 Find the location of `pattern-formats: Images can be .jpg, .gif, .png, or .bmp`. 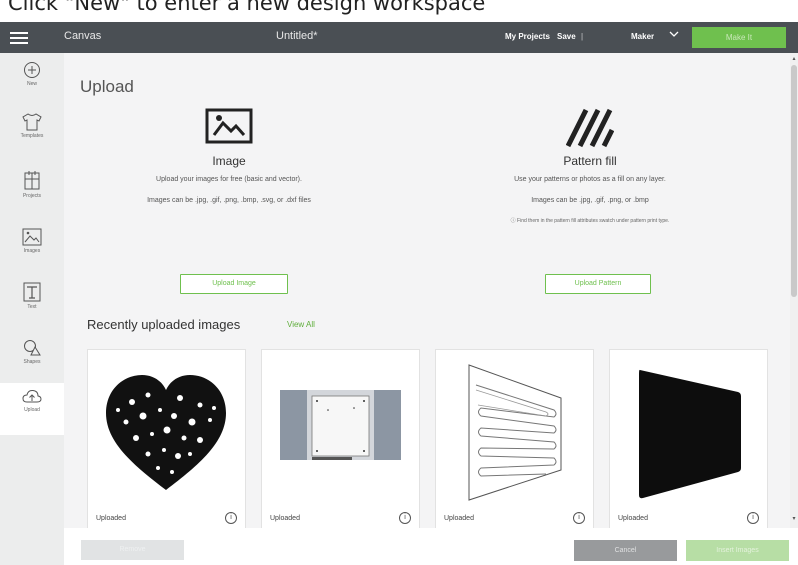

pattern-formats: Images can be .jpg, .gif, .png, or .bmp is located at coordinates (590, 200).